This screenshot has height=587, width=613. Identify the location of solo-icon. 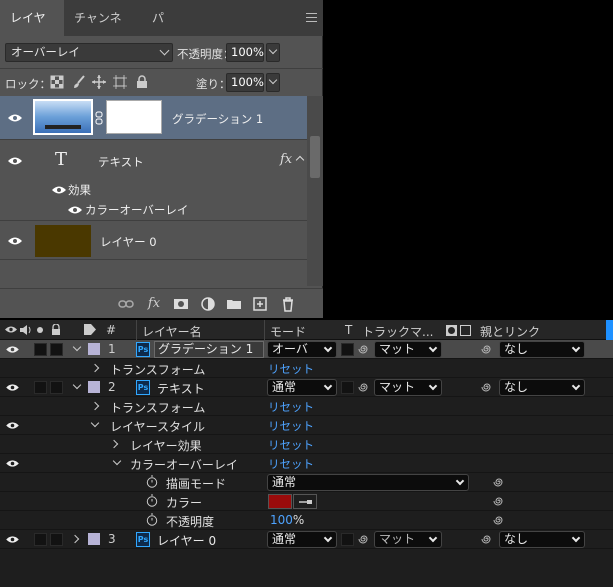
(40, 330).